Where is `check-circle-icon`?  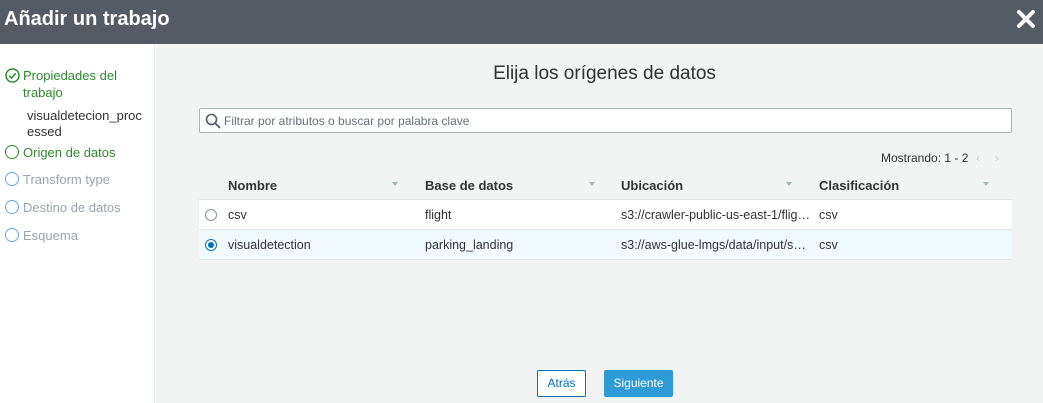 check-circle-icon is located at coordinates (12, 75).